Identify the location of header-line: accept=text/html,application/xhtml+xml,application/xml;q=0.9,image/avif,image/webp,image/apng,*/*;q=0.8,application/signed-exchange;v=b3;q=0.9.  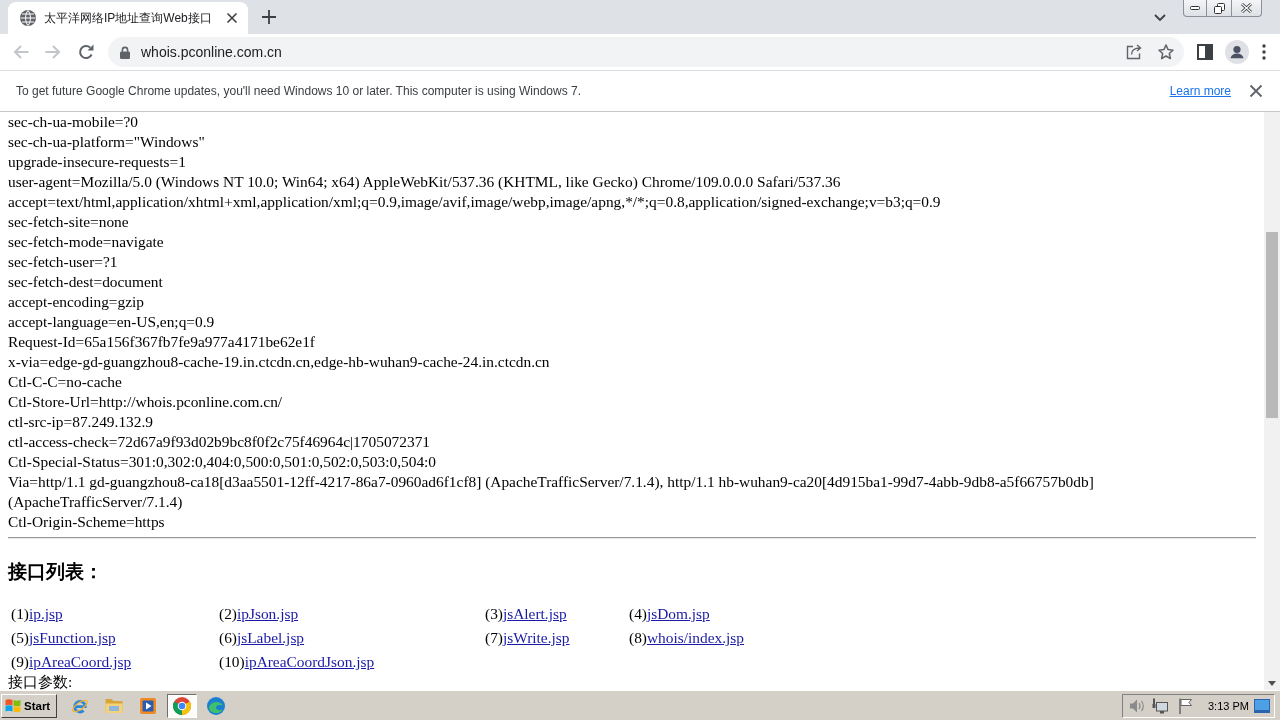
(475, 202).